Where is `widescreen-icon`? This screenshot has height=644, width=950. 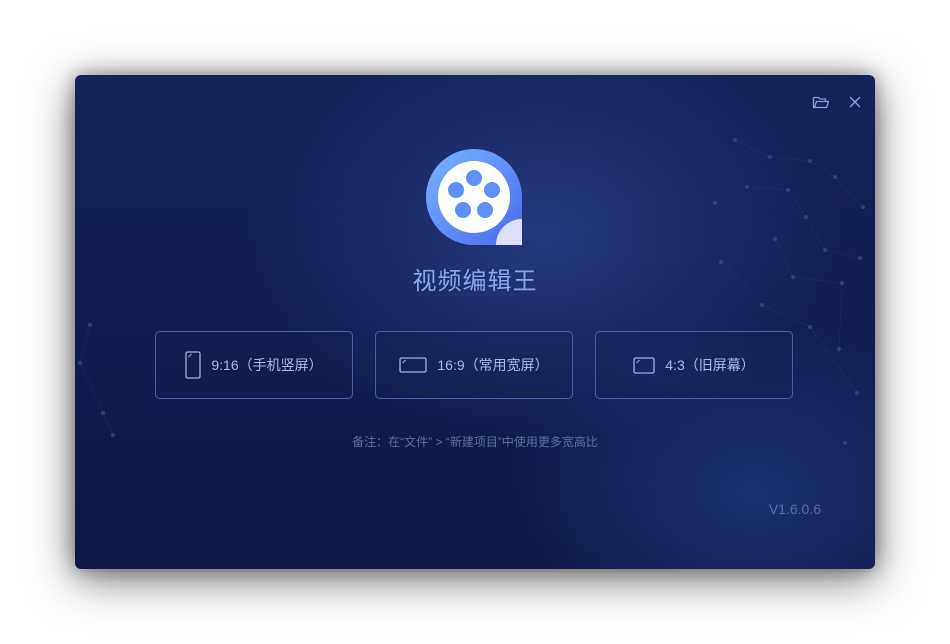
widescreen-icon is located at coordinates (413, 365).